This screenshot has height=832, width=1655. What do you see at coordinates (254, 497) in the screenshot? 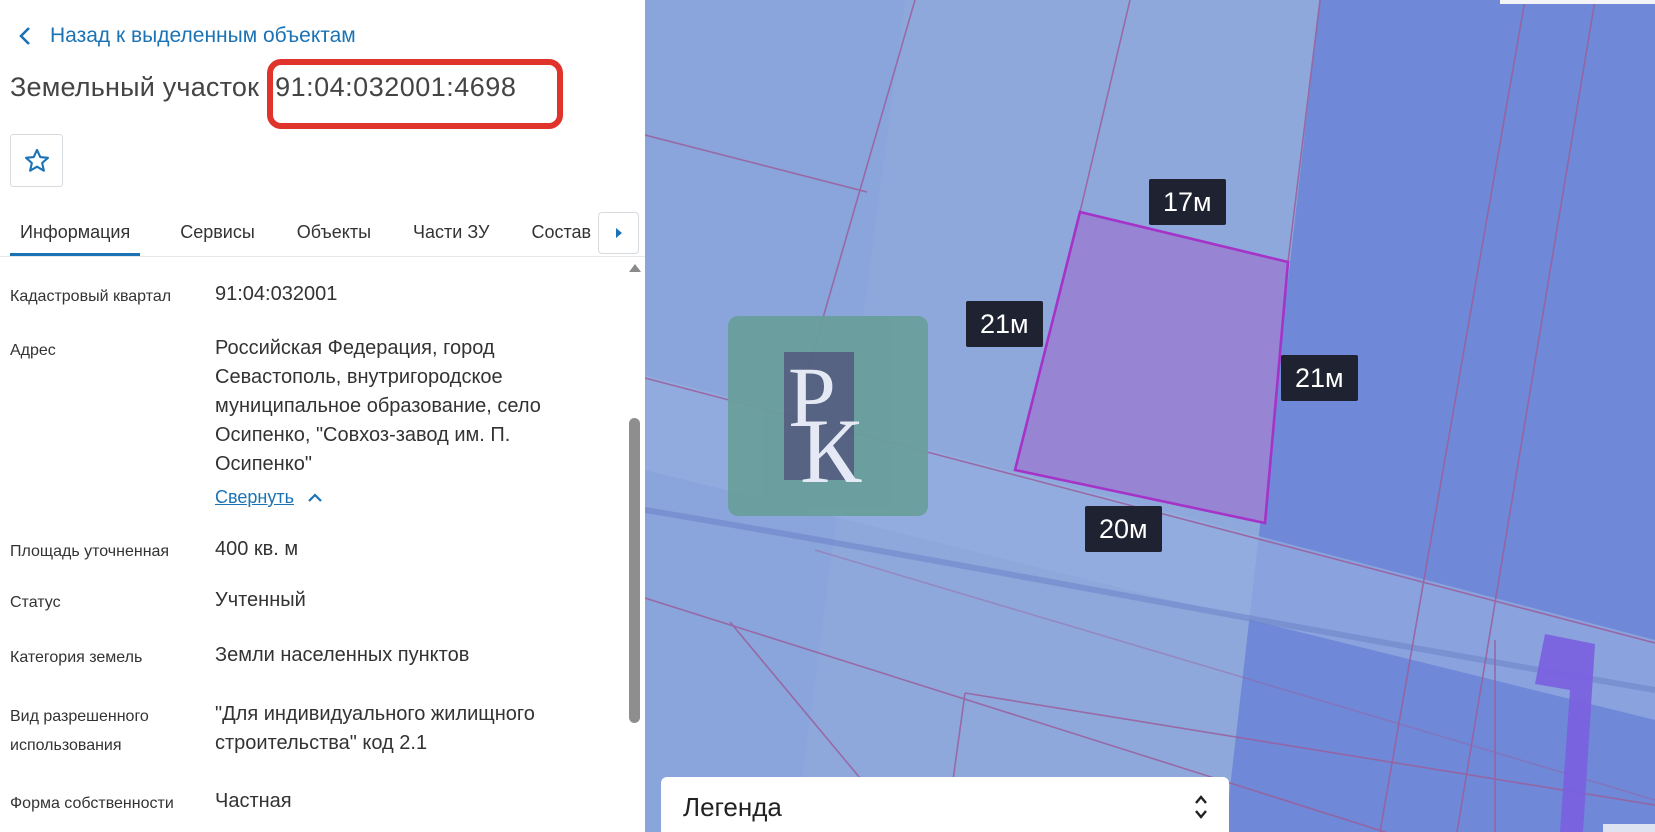
I see `collapse-label: Свернуть` at bounding box center [254, 497].